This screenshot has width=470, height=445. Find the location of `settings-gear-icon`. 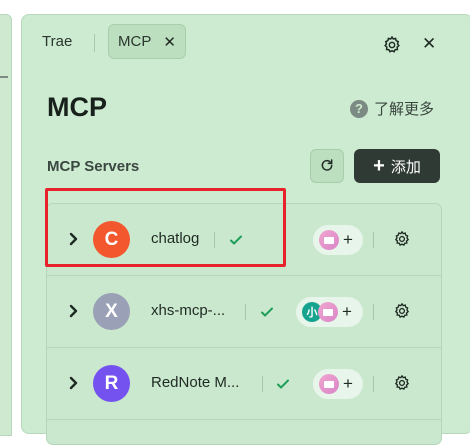

settings-gear-icon is located at coordinates (392, 45).